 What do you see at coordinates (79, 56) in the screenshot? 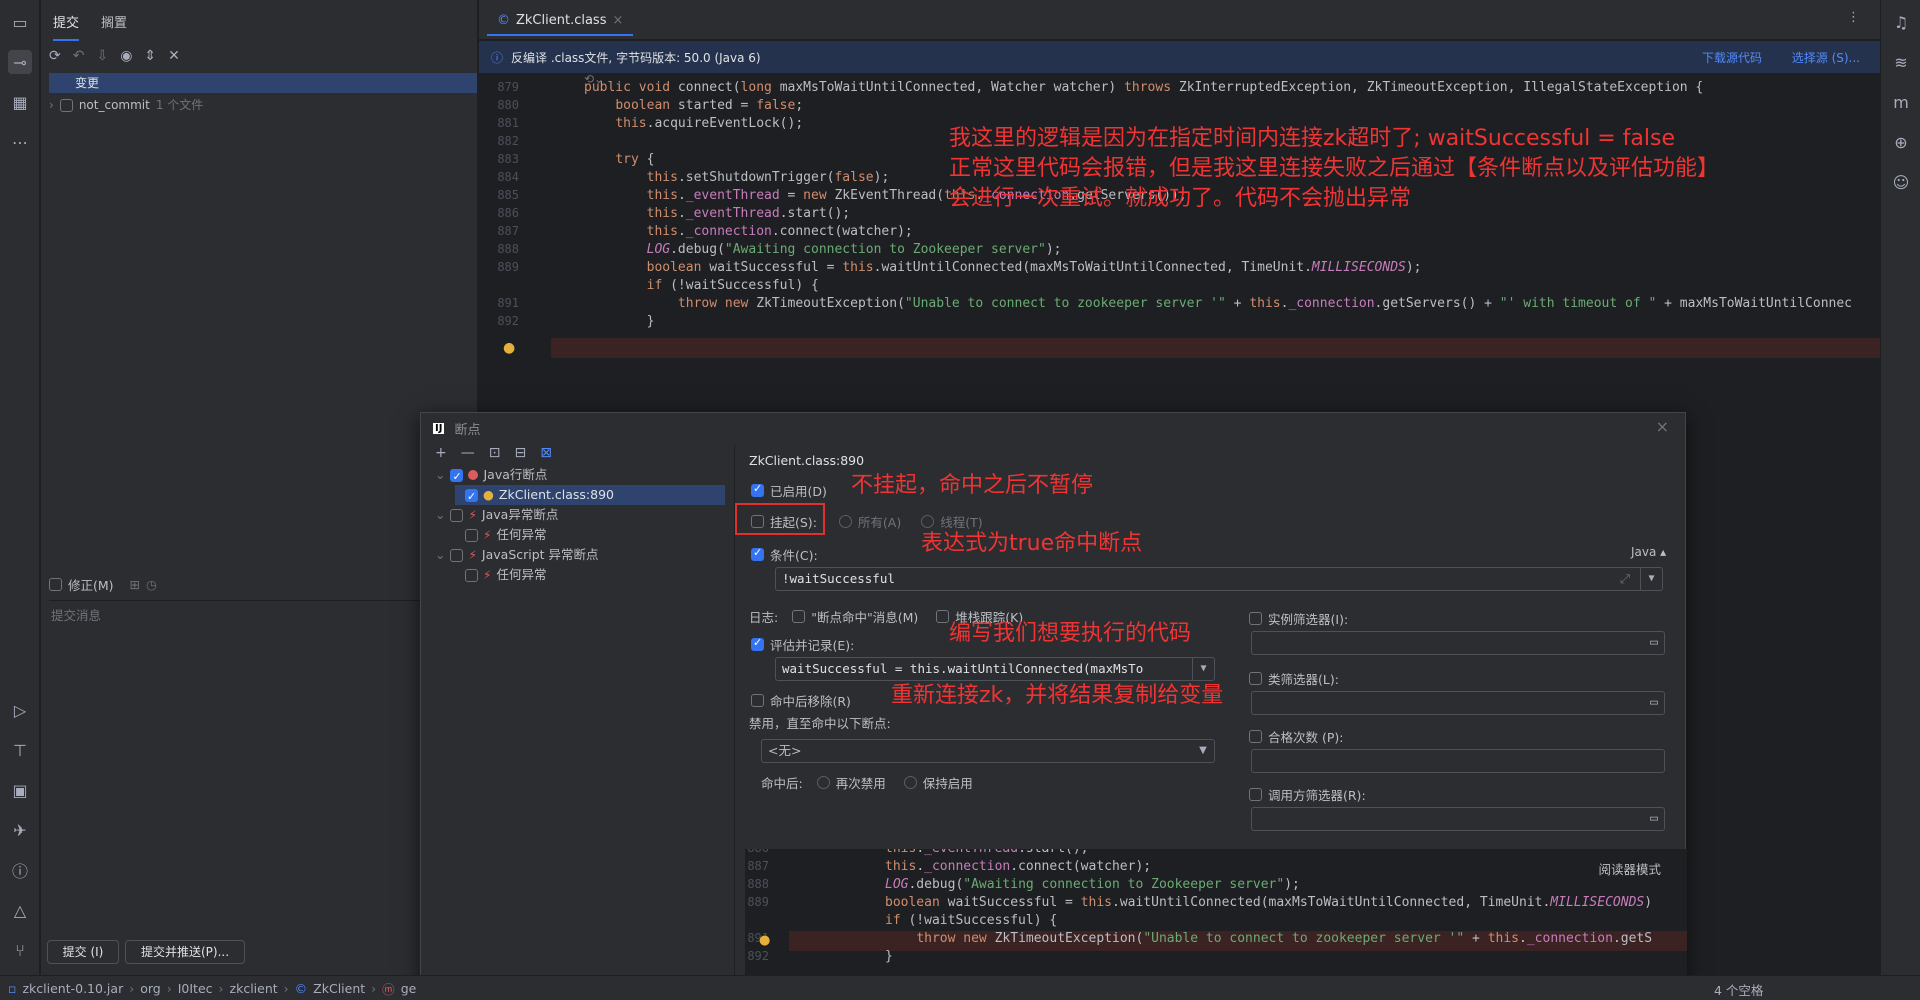
I see `rollback-icon: ↶` at bounding box center [79, 56].